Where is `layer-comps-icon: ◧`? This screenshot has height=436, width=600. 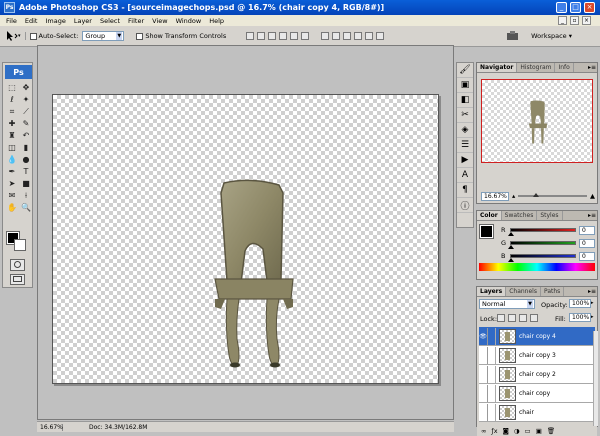 layer-comps-icon: ◧ is located at coordinates (465, 100).